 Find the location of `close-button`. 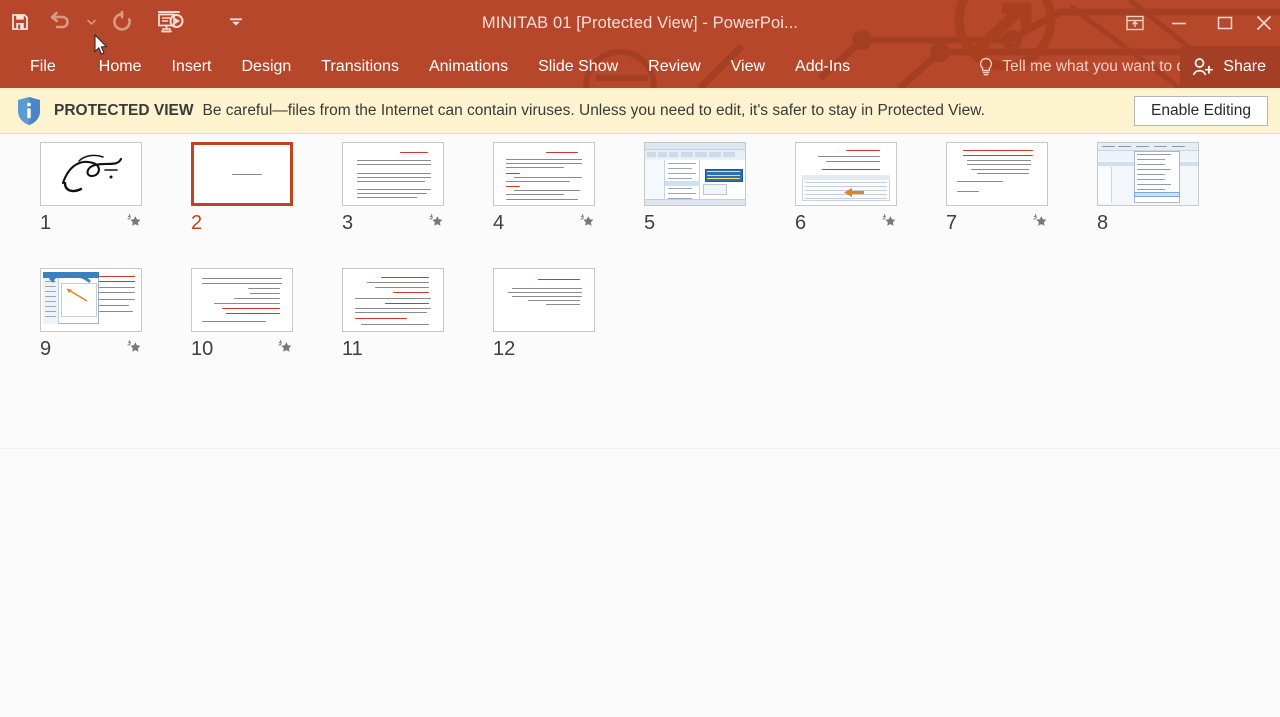

close-button is located at coordinates (1264, 23).